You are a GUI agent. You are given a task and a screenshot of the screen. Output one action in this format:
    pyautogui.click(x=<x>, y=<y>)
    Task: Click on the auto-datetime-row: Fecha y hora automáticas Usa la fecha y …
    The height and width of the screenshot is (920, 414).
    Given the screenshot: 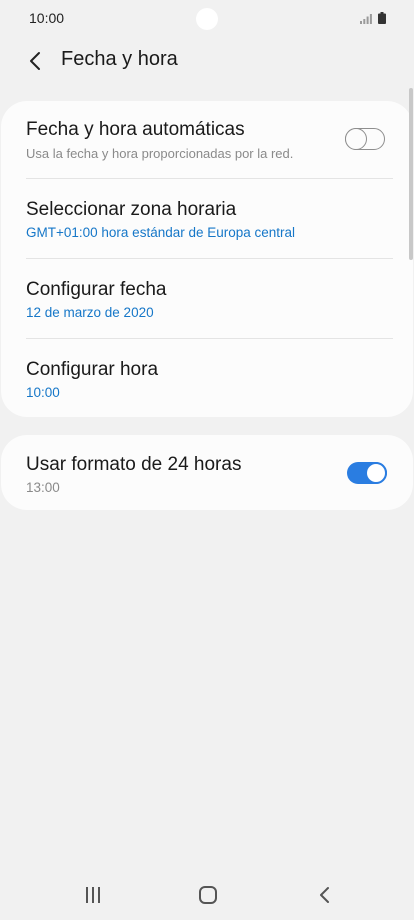 What is the action you would take?
    pyautogui.click(x=207, y=140)
    